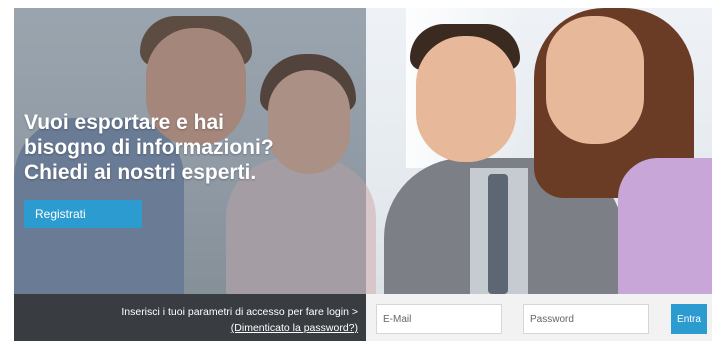  Describe the element at coordinates (140, 172) in the screenshot. I see `headline-line-3: Chiedi ai nostri esperti.` at that location.